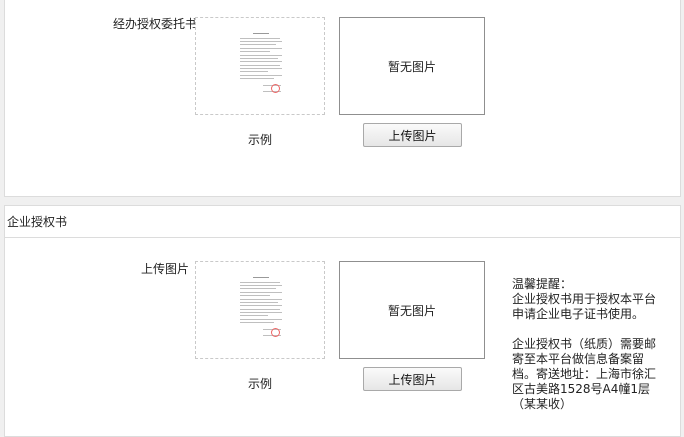 This screenshot has height=437, width=684. Describe the element at coordinates (542, 284) in the screenshot. I see `tips-title: 温馨提醒：` at that location.